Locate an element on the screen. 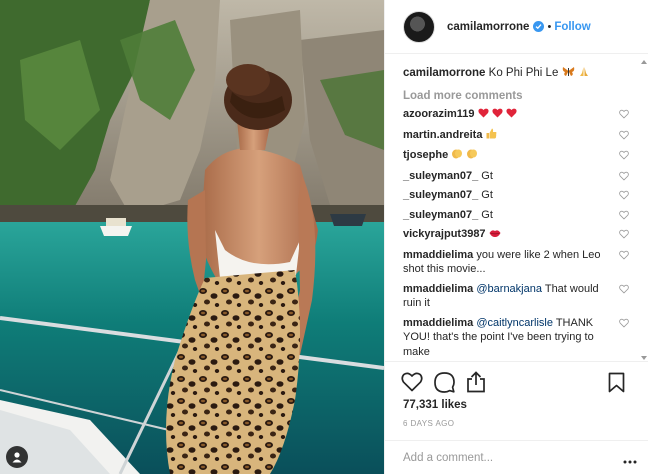 The image size is (648, 474). comment-row: tjosephe is located at coordinates (525, 156).